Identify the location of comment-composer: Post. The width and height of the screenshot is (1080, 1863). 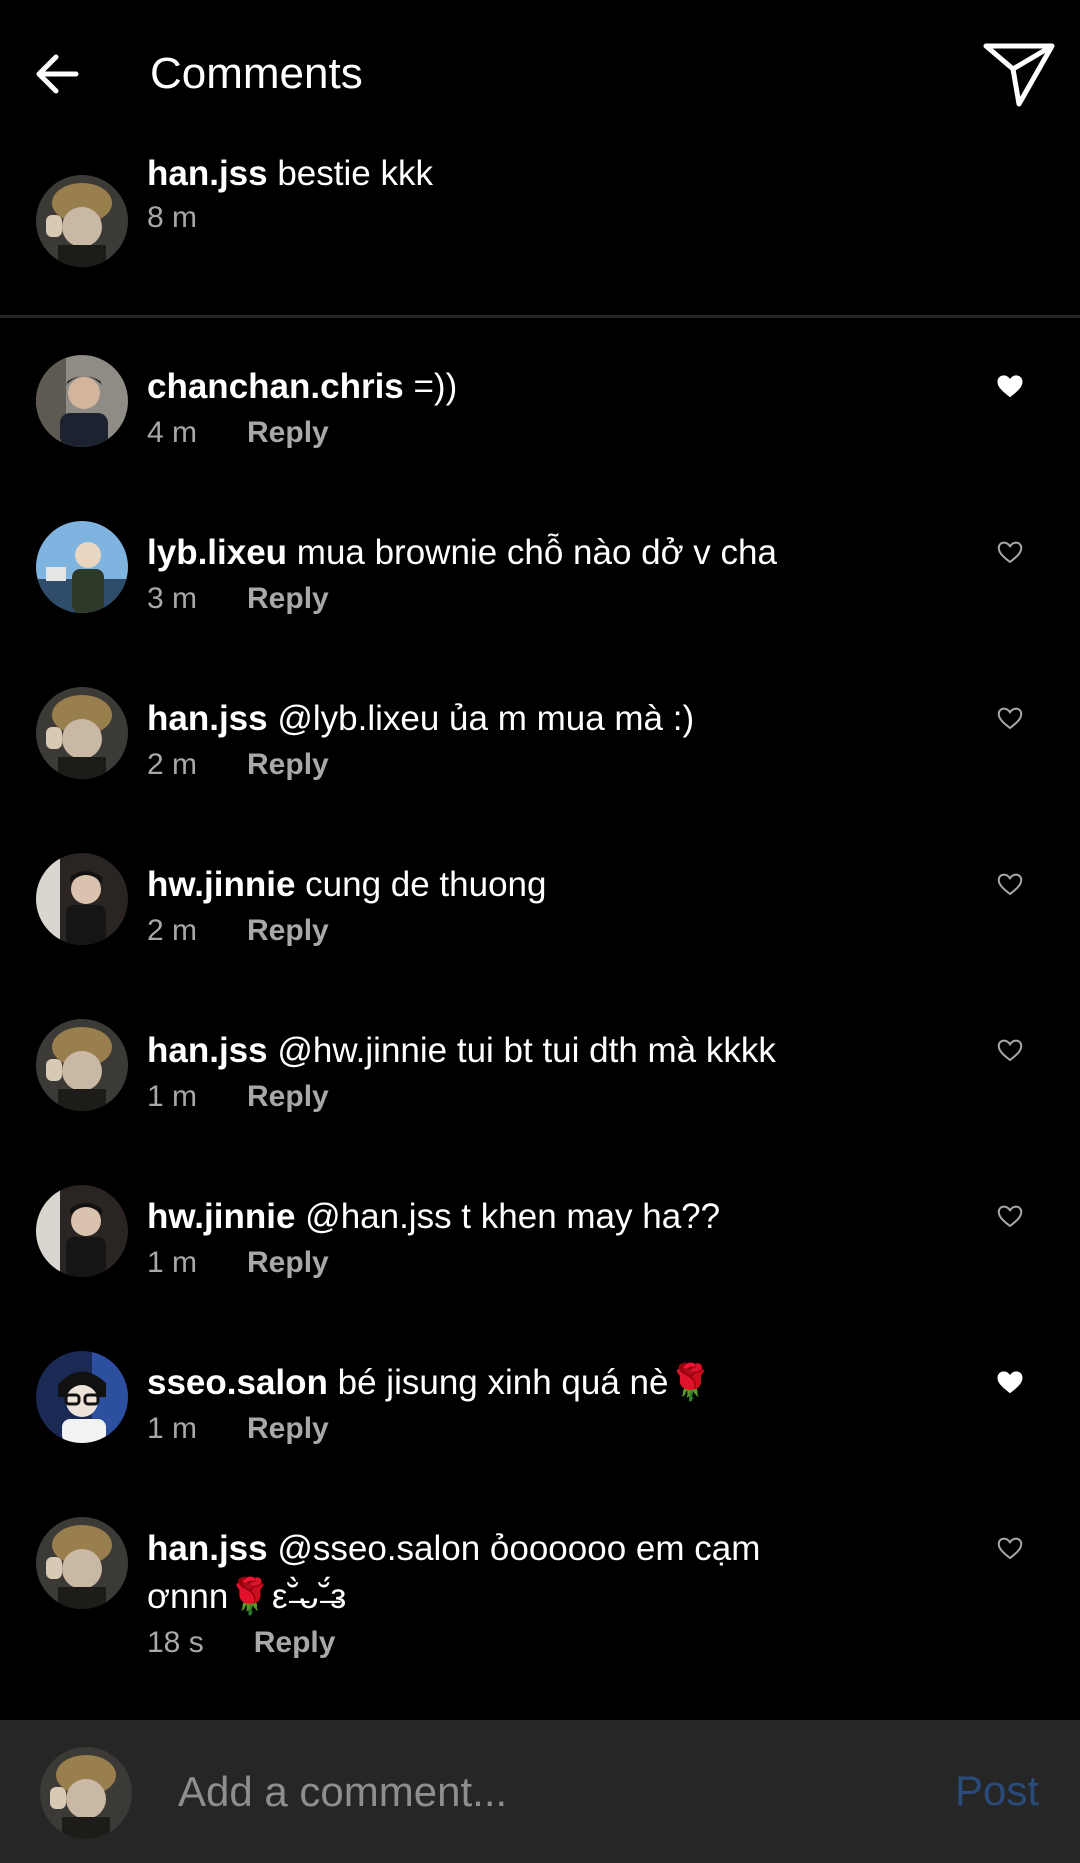
(540, 1791).